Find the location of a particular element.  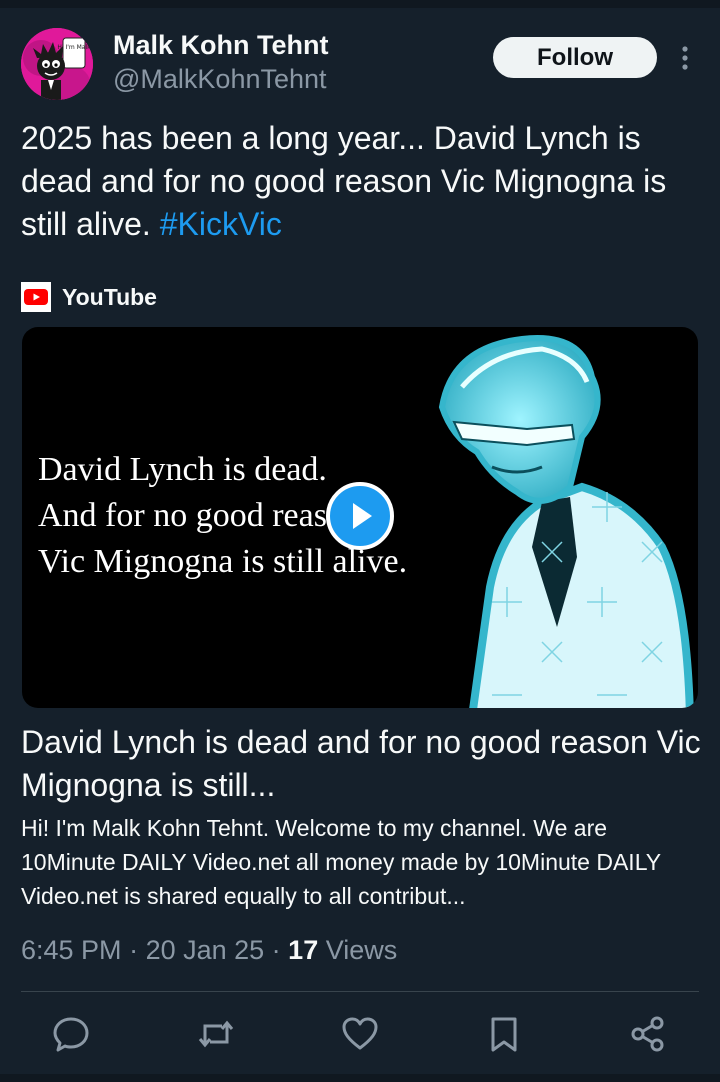

play-button is located at coordinates (360, 516).